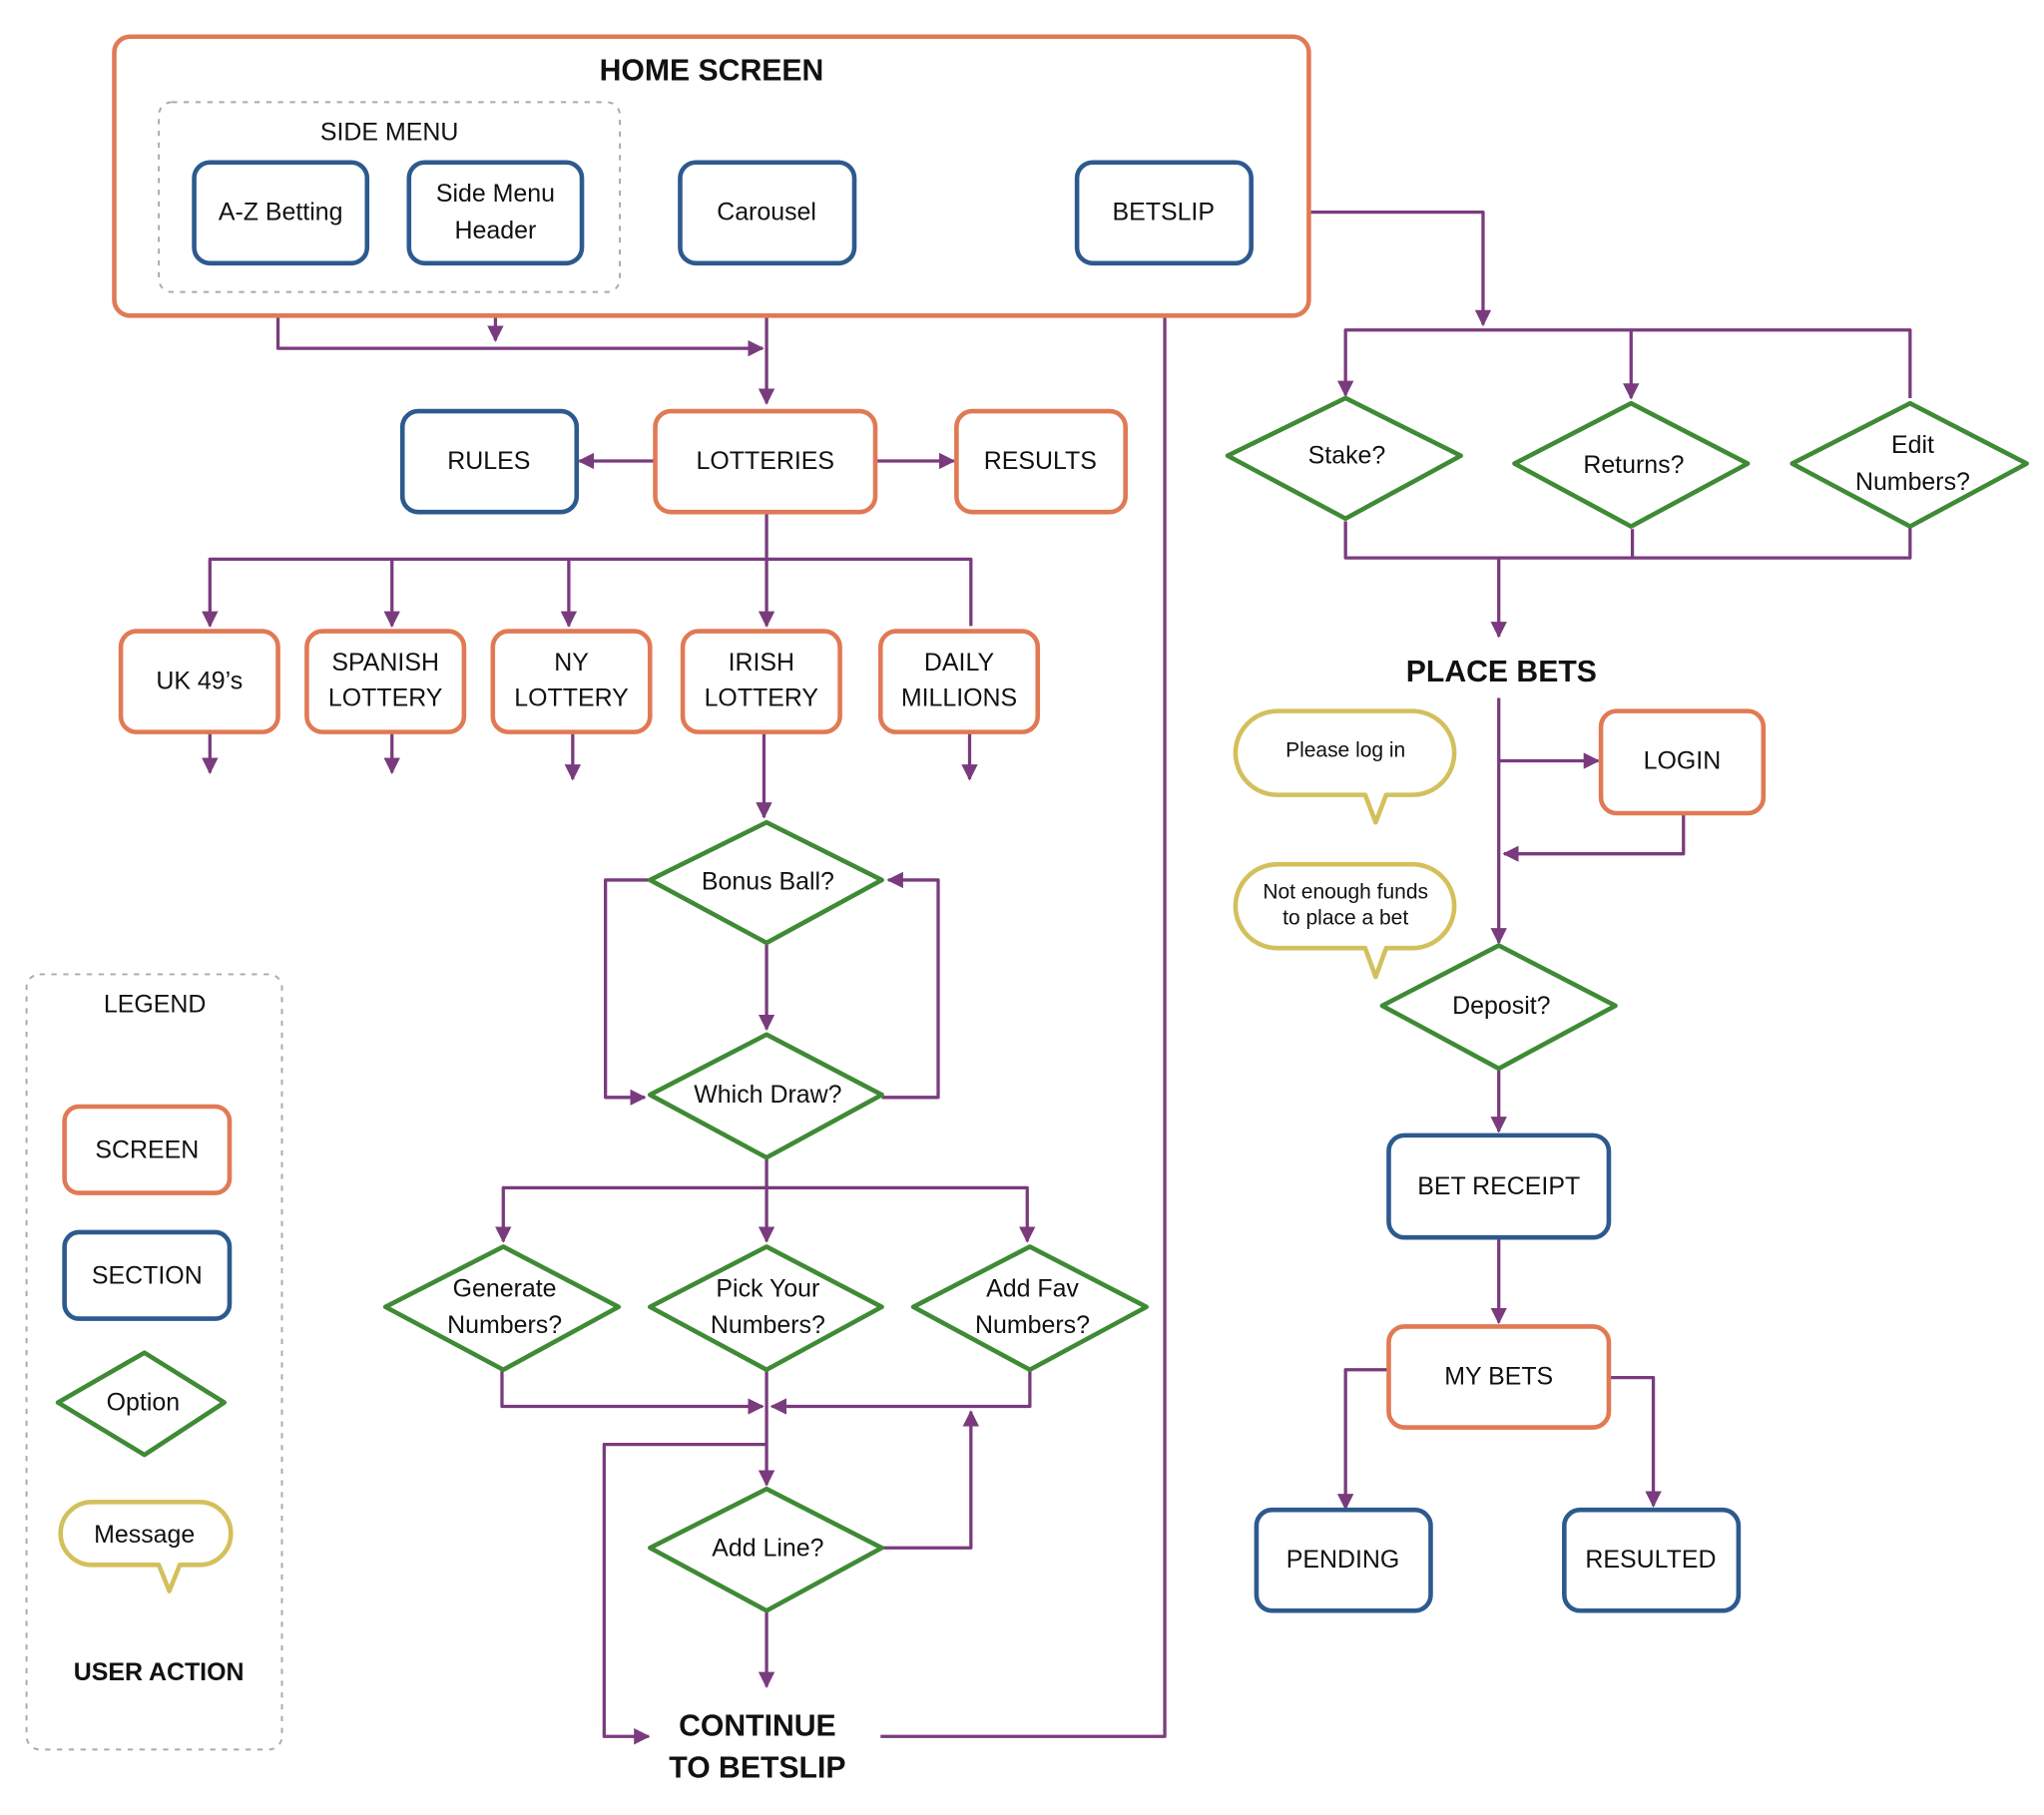 The height and width of the screenshot is (1815, 2044). I want to click on bet-receipt-node: BET RECEIPT, so click(1499, 1186).